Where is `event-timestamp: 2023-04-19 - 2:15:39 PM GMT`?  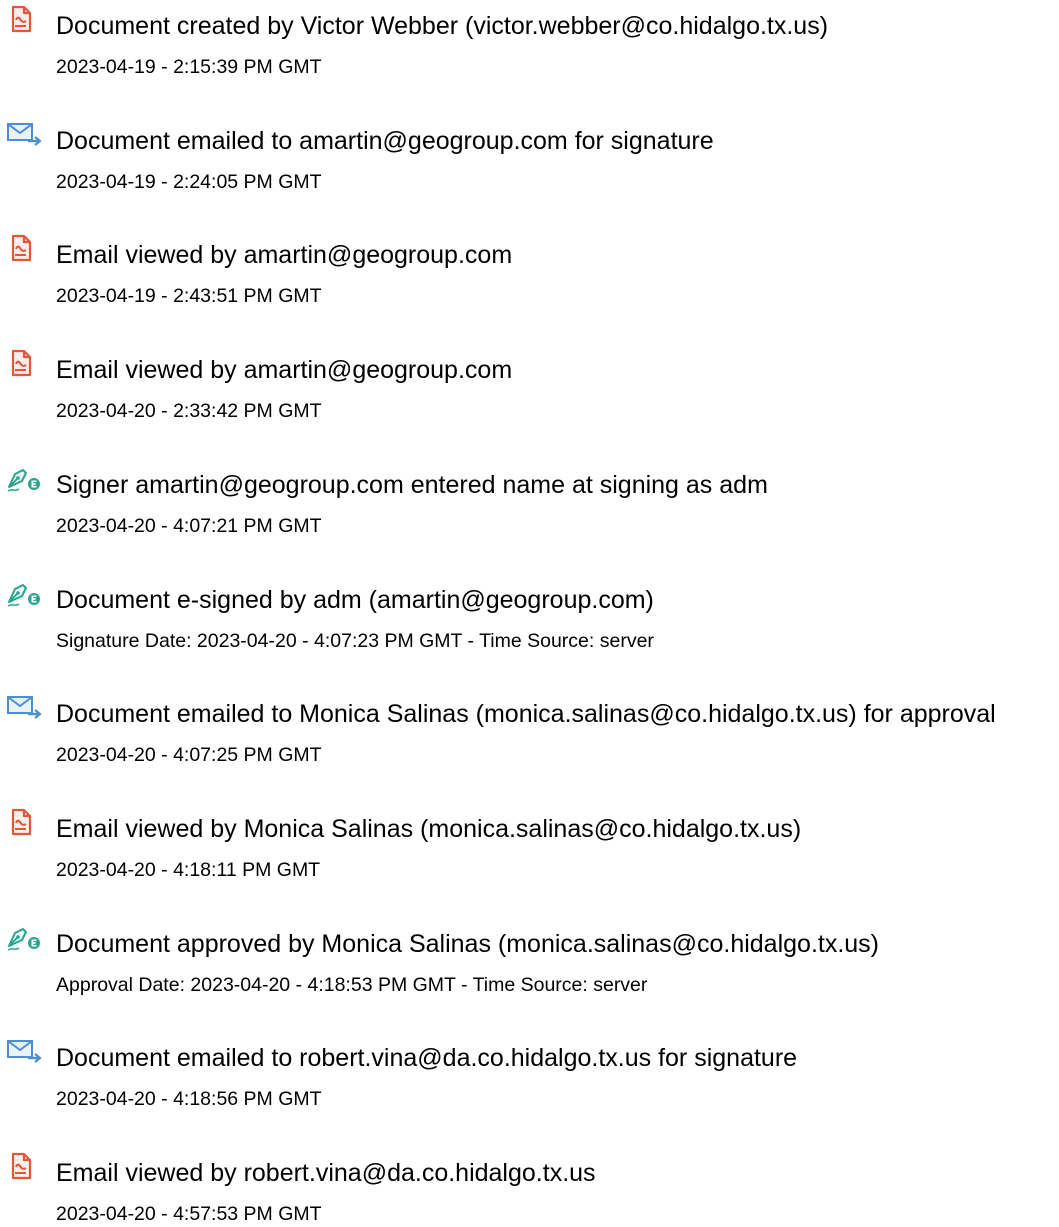 event-timestamp: 2023-04-19 - 2:15:39 PM GMT is located at coordinates (189, 67).